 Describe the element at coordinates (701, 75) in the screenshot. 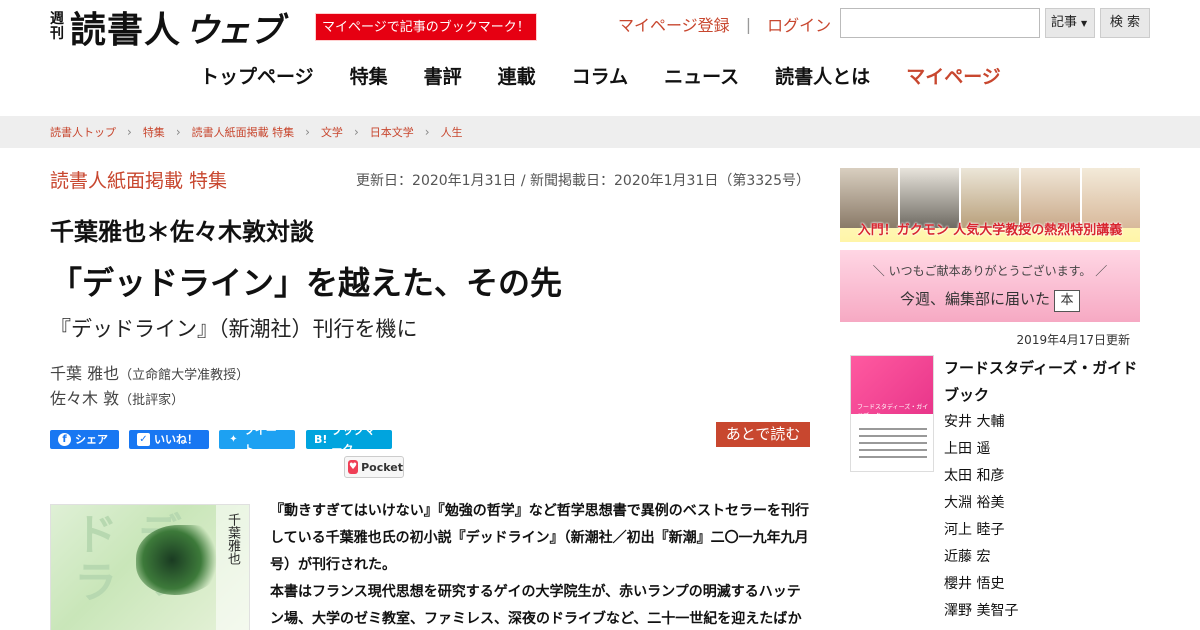

I see `nav-item-news: ニュース` at that location.